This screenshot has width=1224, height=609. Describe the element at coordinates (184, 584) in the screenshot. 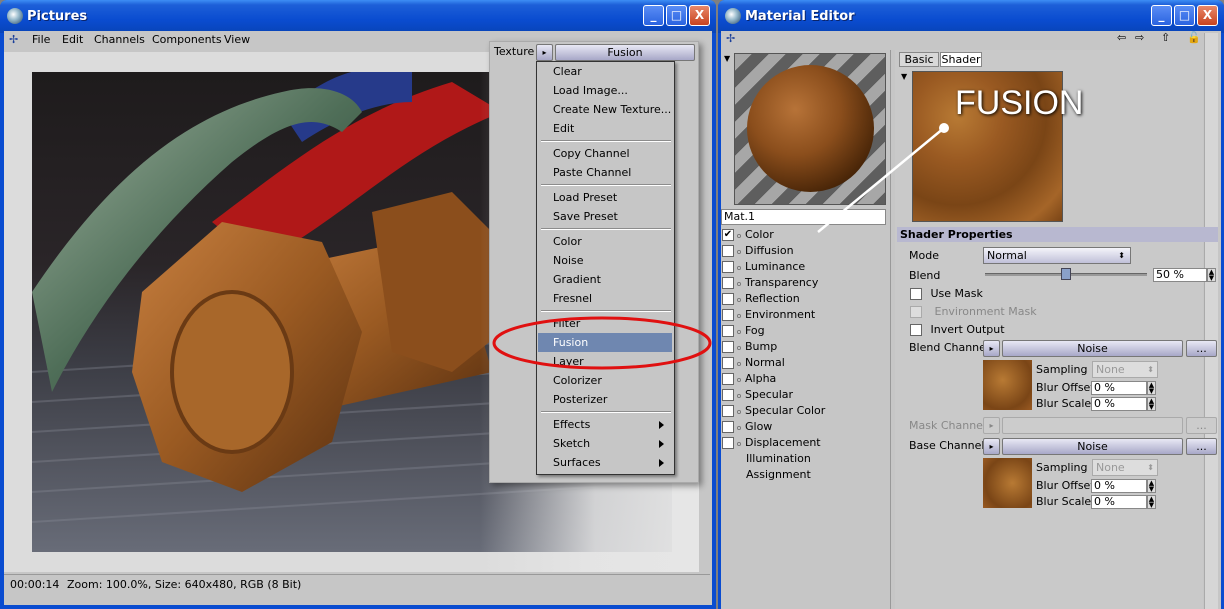

I see `image-info: Zoom: 100.0%, Size: 640x480, RGB (8 Bit)` at that location.